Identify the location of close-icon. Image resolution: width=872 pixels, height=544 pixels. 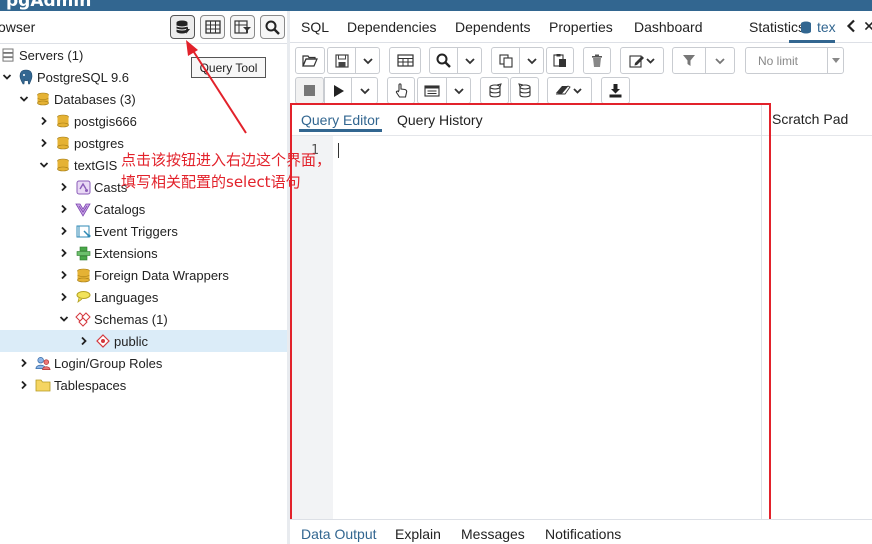
(868, 26).